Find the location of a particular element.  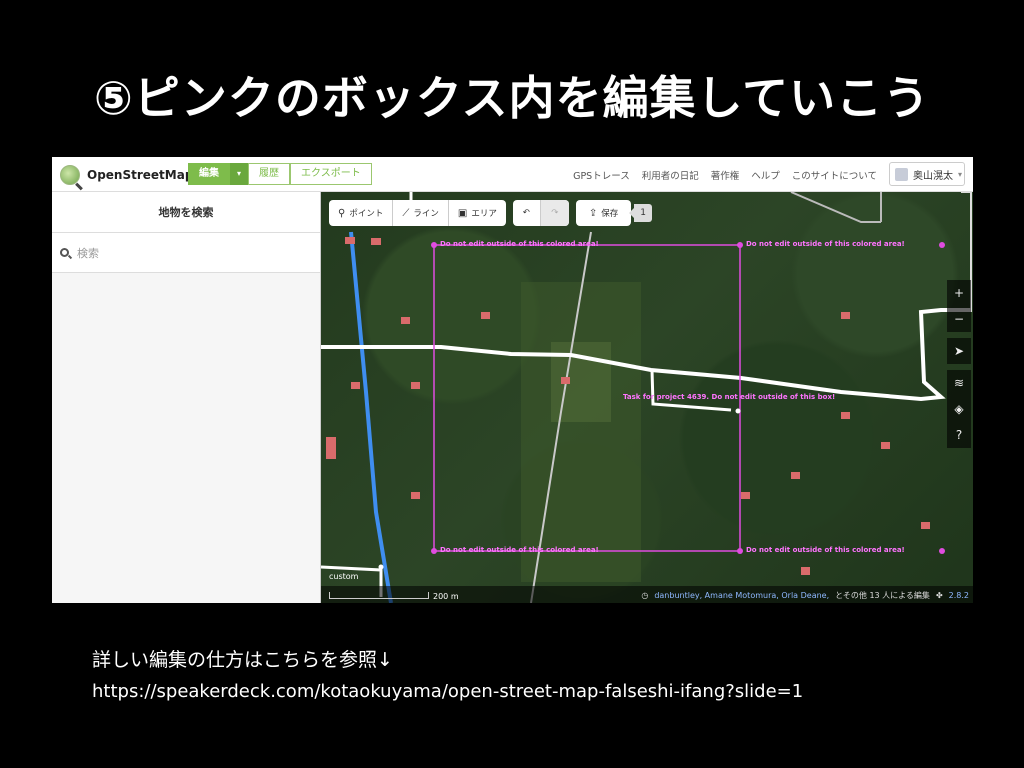

redo-icon: ↷ is located at coordinates (555, 213).